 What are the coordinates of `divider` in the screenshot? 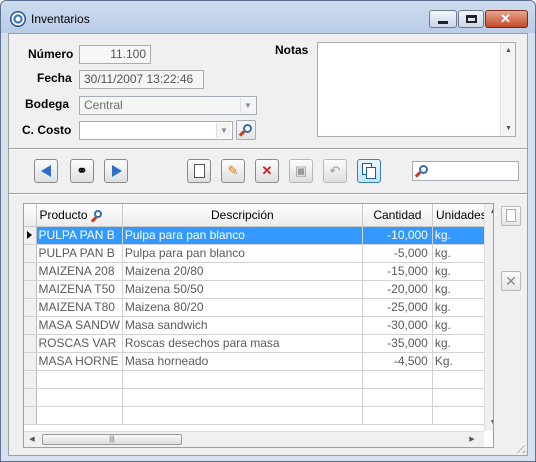 It's located at (268, 149).